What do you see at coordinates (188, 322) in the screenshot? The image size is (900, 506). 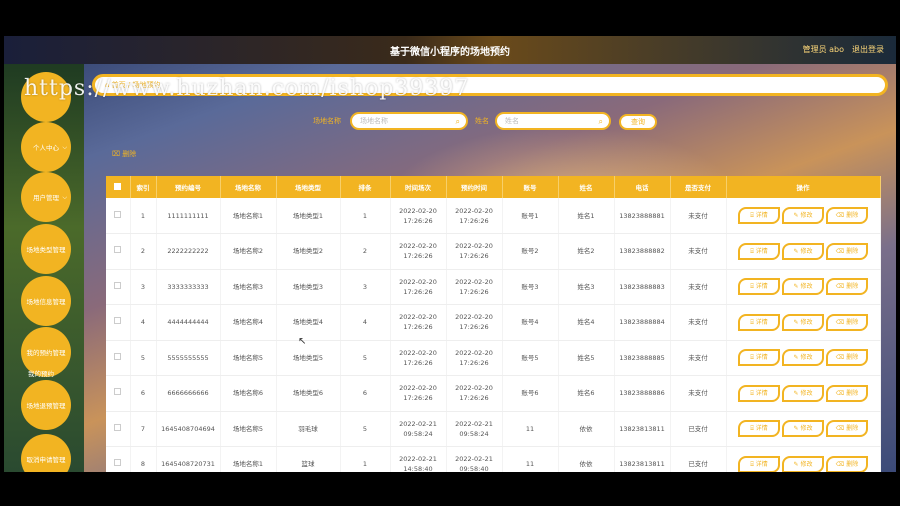 I see `cell-no: 4444444444` at bounding box center [188, 322].